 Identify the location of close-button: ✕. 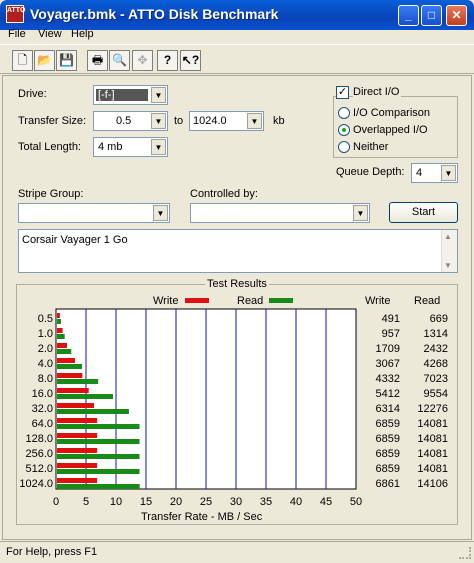
(456, 15).